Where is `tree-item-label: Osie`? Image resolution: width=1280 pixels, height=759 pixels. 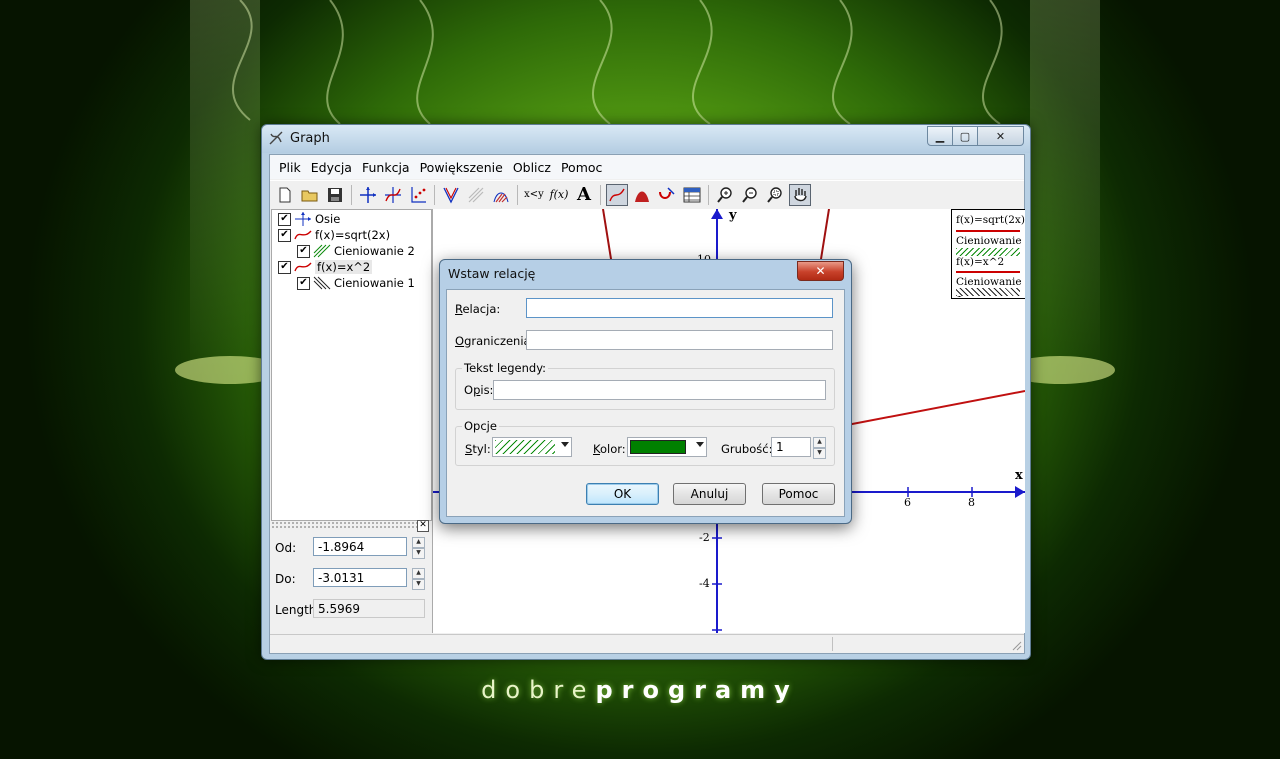
tree-item-label: Osie is located at coordinates (328, 219).